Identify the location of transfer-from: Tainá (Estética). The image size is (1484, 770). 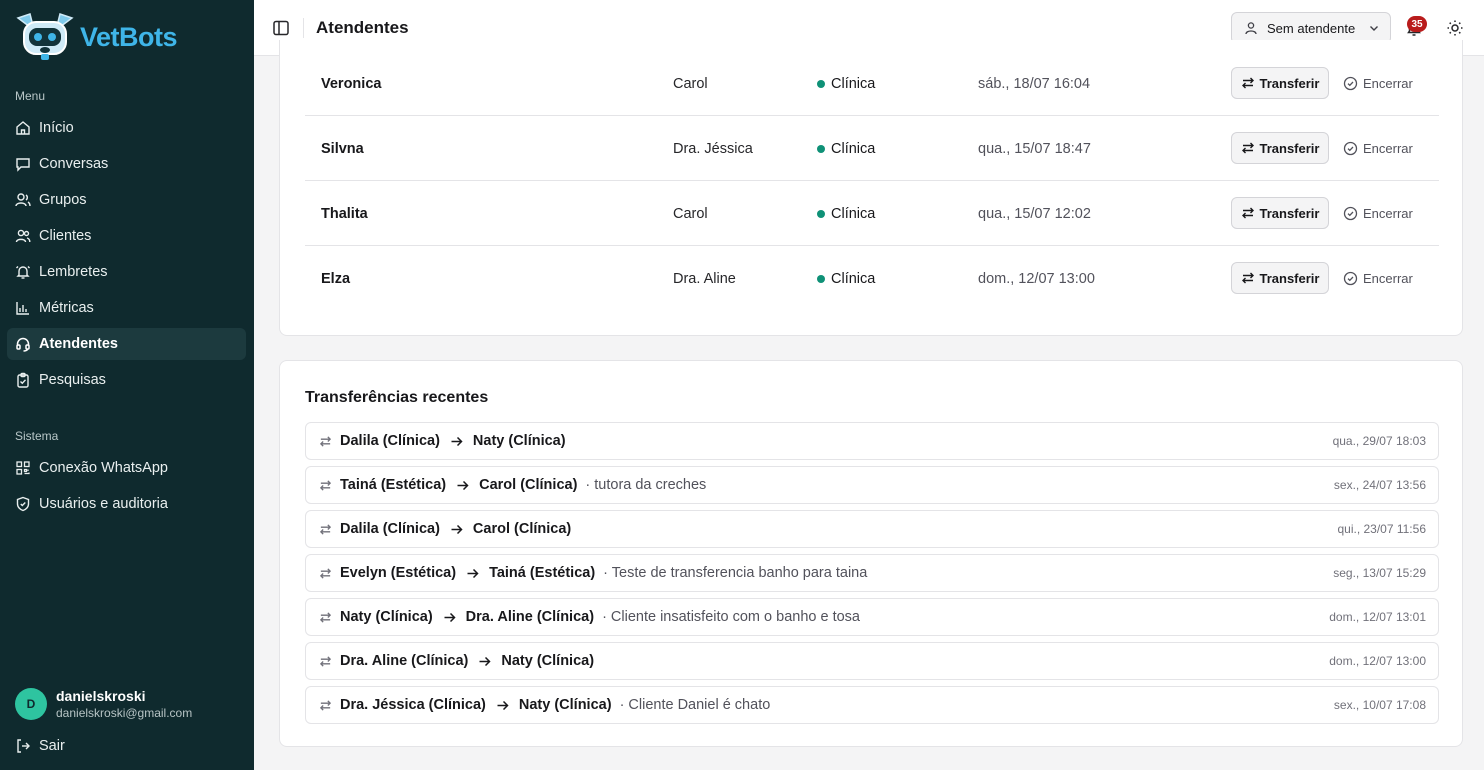
(393, 485).